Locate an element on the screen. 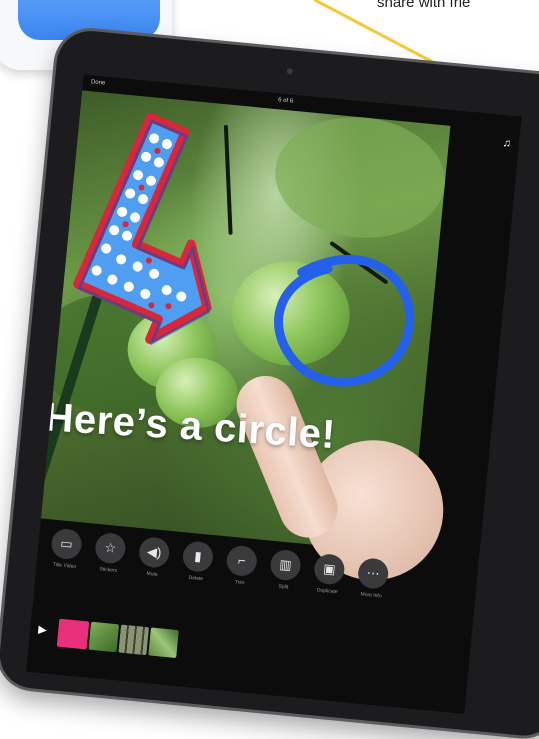 The width and height of the screenshot is (539, 739). tool-label: Title Video is located at coordinates (64, 566).